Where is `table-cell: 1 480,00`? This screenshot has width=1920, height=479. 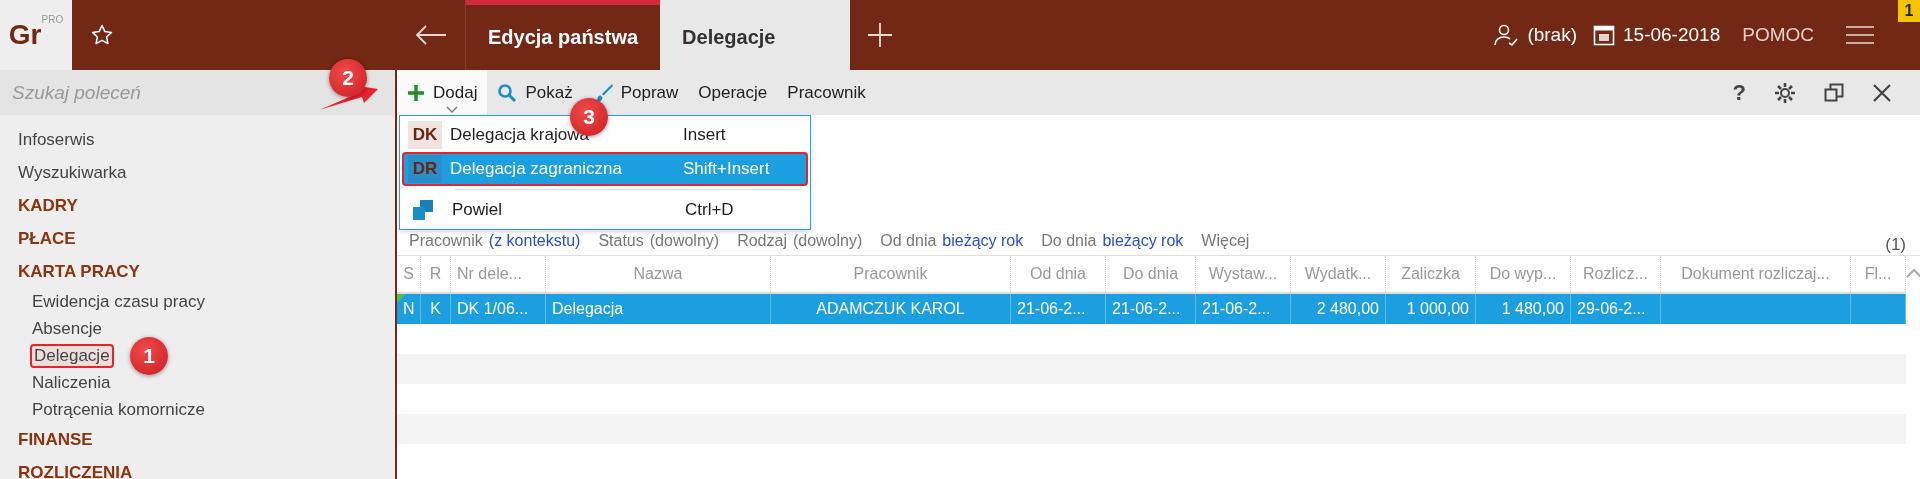
table-cell: 1 480,00 is located at coordinates (1532, 308).